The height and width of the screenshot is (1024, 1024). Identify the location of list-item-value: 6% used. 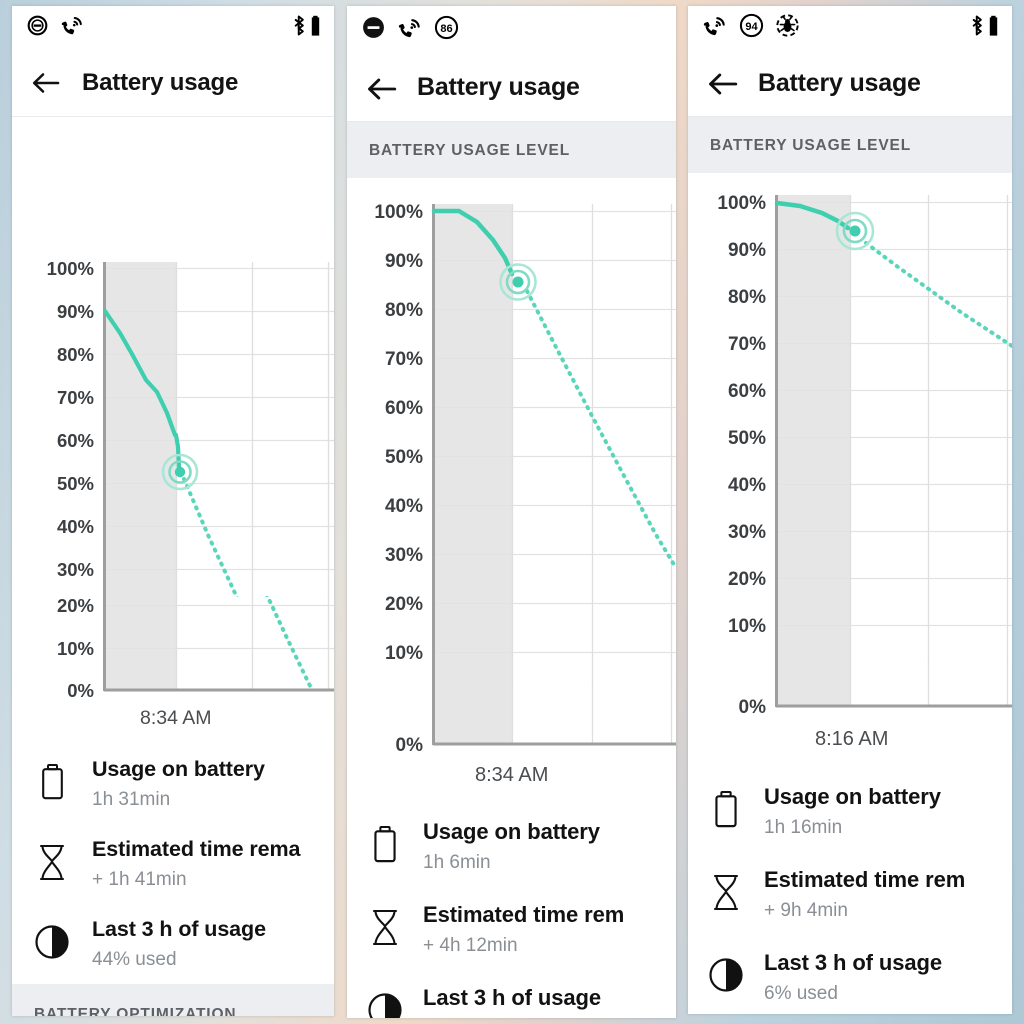
(801, 993).